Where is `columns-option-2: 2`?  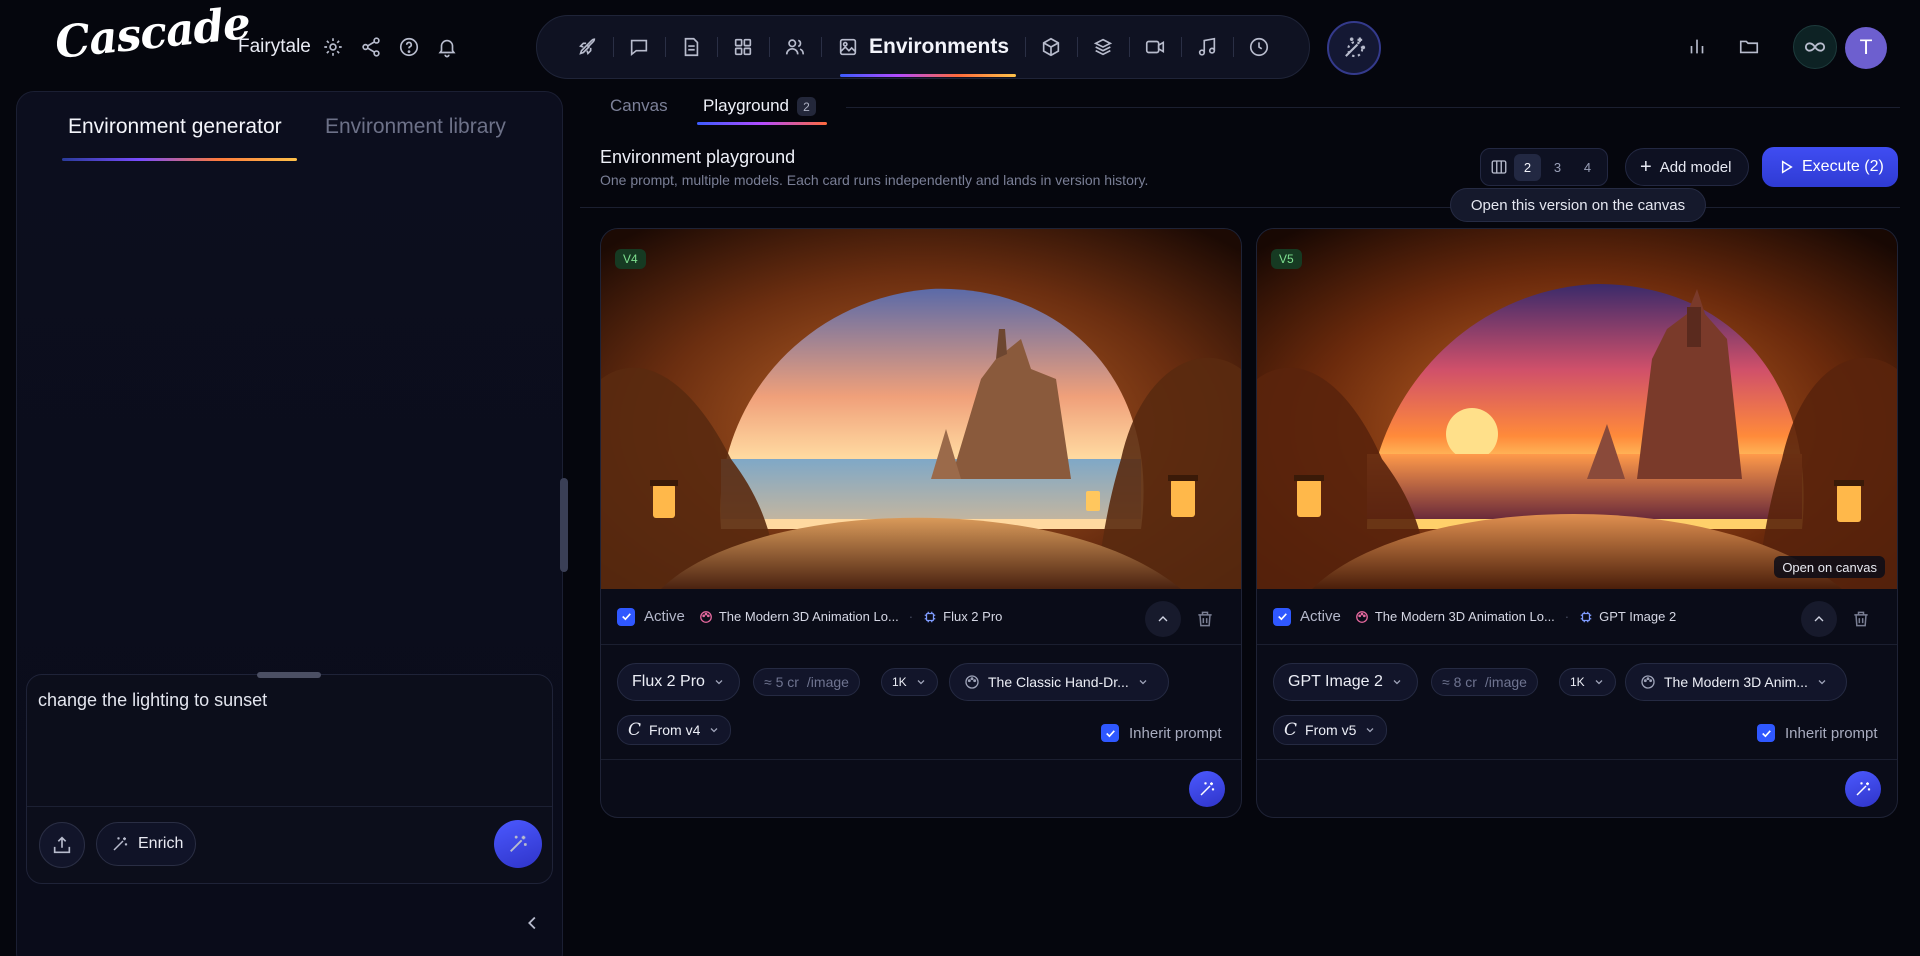
columns-option-2: 2 is located at coordinates (1527, 167).